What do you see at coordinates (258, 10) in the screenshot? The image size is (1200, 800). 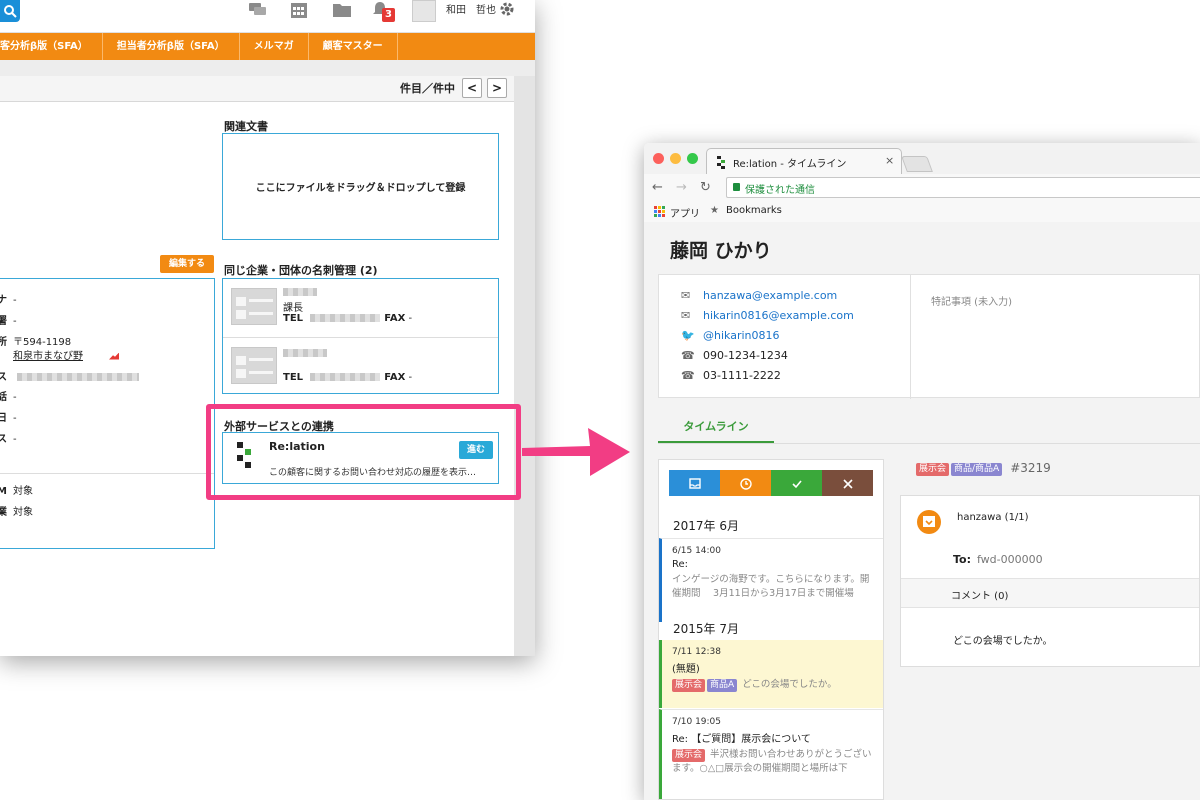 I see `chat-icon` at bounding box center [258, 10].